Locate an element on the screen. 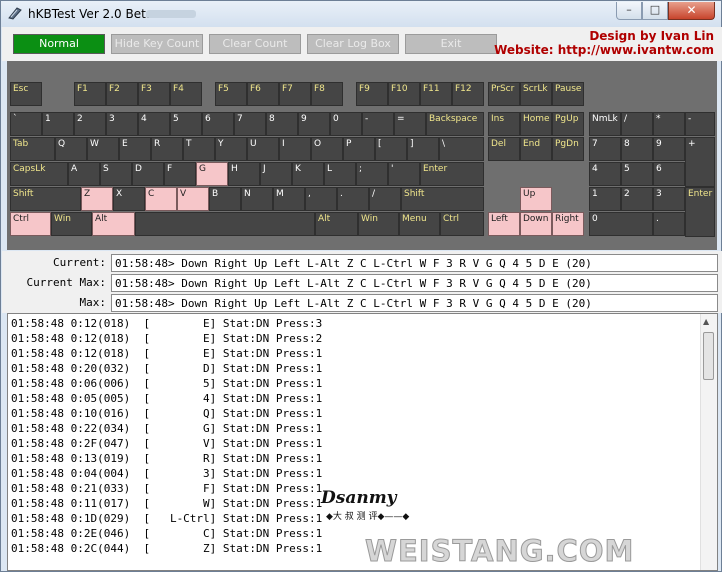 The height and width of the screenshot is (572, 722). normal-button: Normal is located at coordinates (59, 44).